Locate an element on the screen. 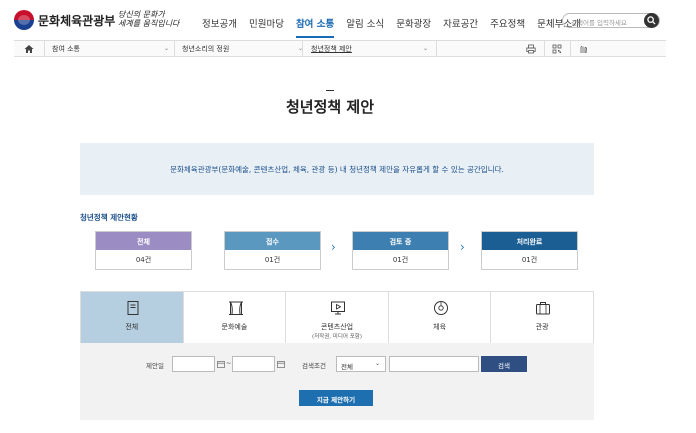 The height and width of the screenshot is (433, 696). share-hand-icon is located at coordinates (583, 49).